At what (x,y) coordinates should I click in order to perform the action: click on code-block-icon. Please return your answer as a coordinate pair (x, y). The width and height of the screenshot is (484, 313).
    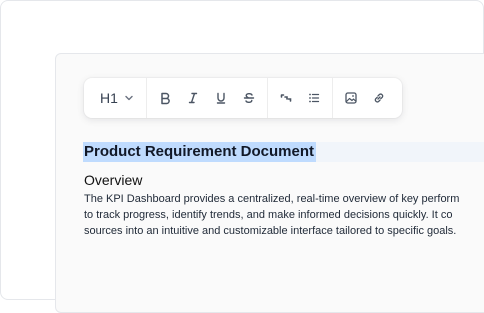
    Looking at the image, I should click on (286, 98).